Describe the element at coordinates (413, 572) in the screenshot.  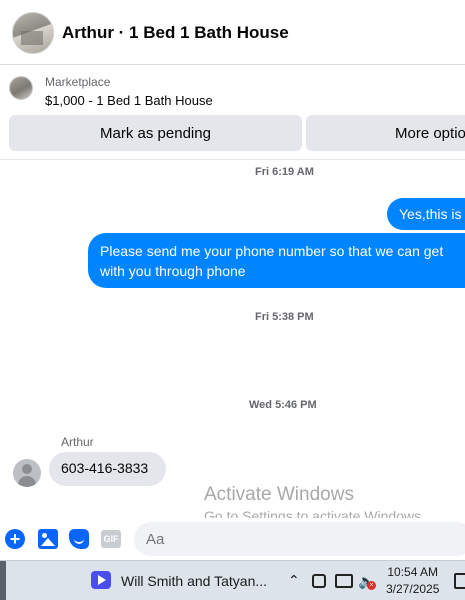
I see `clock-time: 10:54 AM` at that location.